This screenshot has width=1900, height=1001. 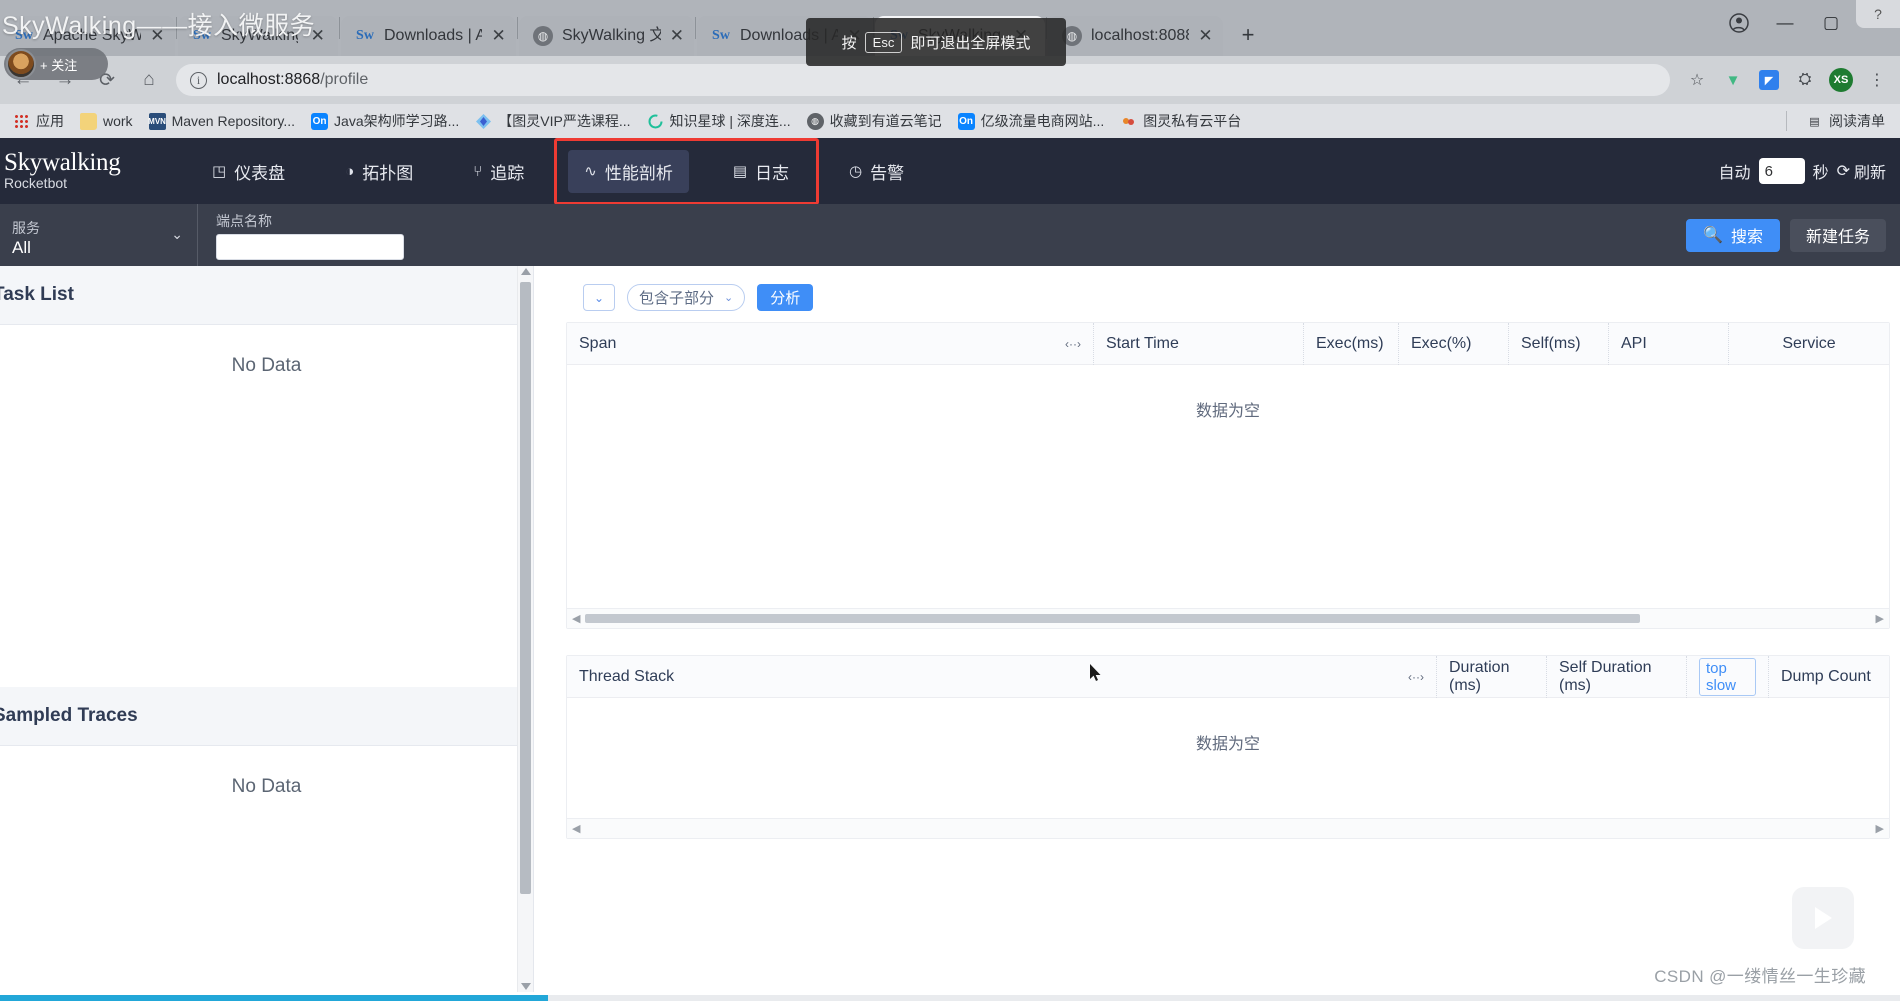 What do you see at coordinates (1128, 121) in the screenshot?
I see `turing-icon` at bounding box center [1128, 121].